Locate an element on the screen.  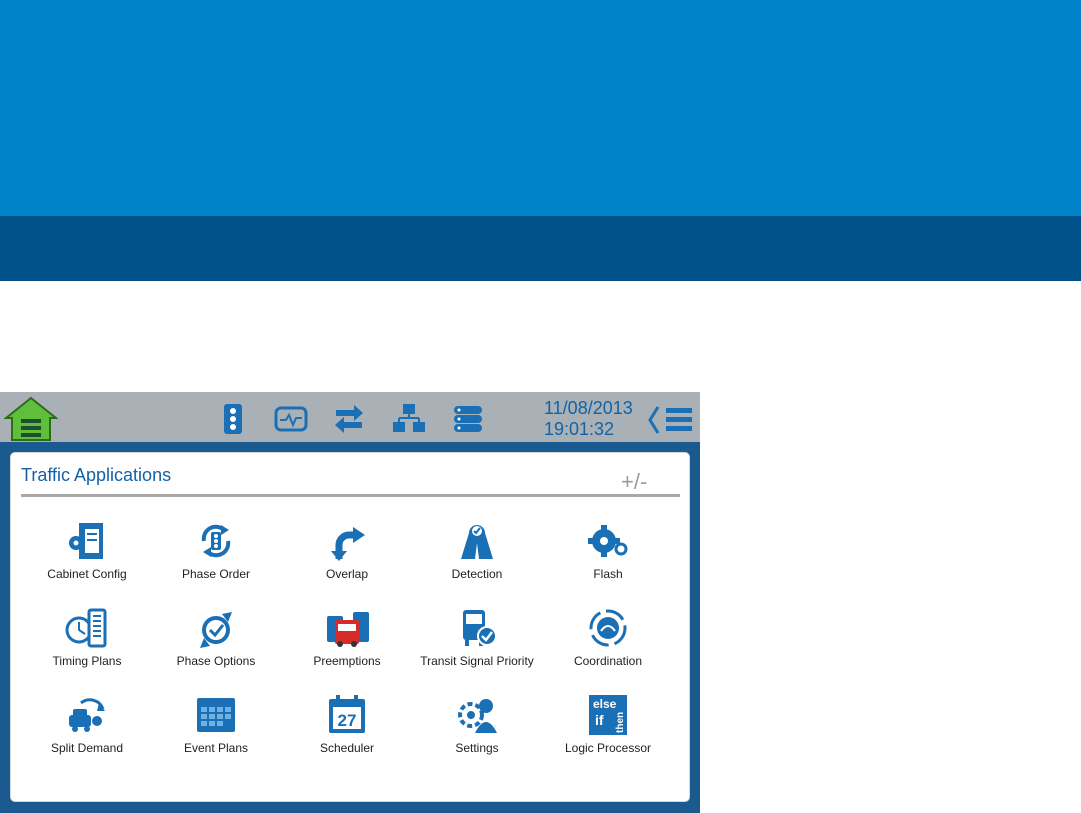
network-icon is located at coordinates (409, 418).